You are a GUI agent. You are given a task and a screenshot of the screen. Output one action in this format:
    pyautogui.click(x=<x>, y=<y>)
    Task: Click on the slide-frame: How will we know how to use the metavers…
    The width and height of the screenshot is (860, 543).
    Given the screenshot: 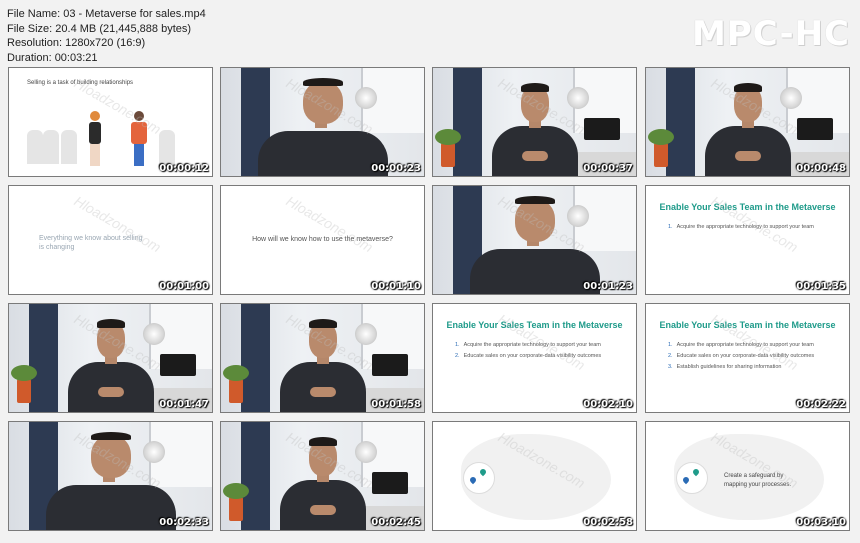 What is the action you would take?
    pyautogui.click(x=322, y=240)
    